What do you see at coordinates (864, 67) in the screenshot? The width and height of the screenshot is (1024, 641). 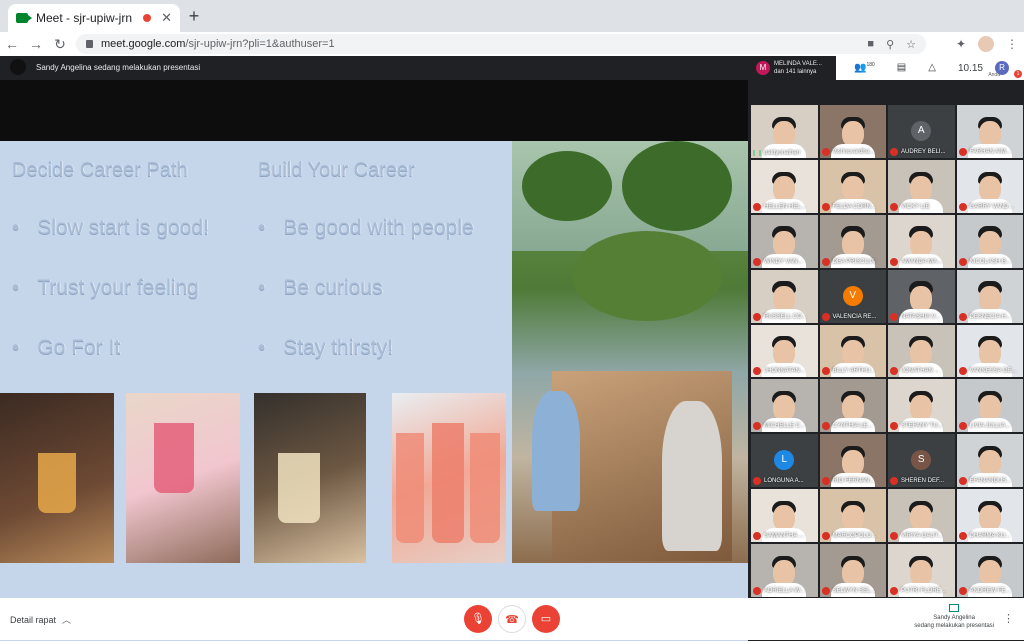 I see `people-icon: 👥180` at bounding box center [864, 67].